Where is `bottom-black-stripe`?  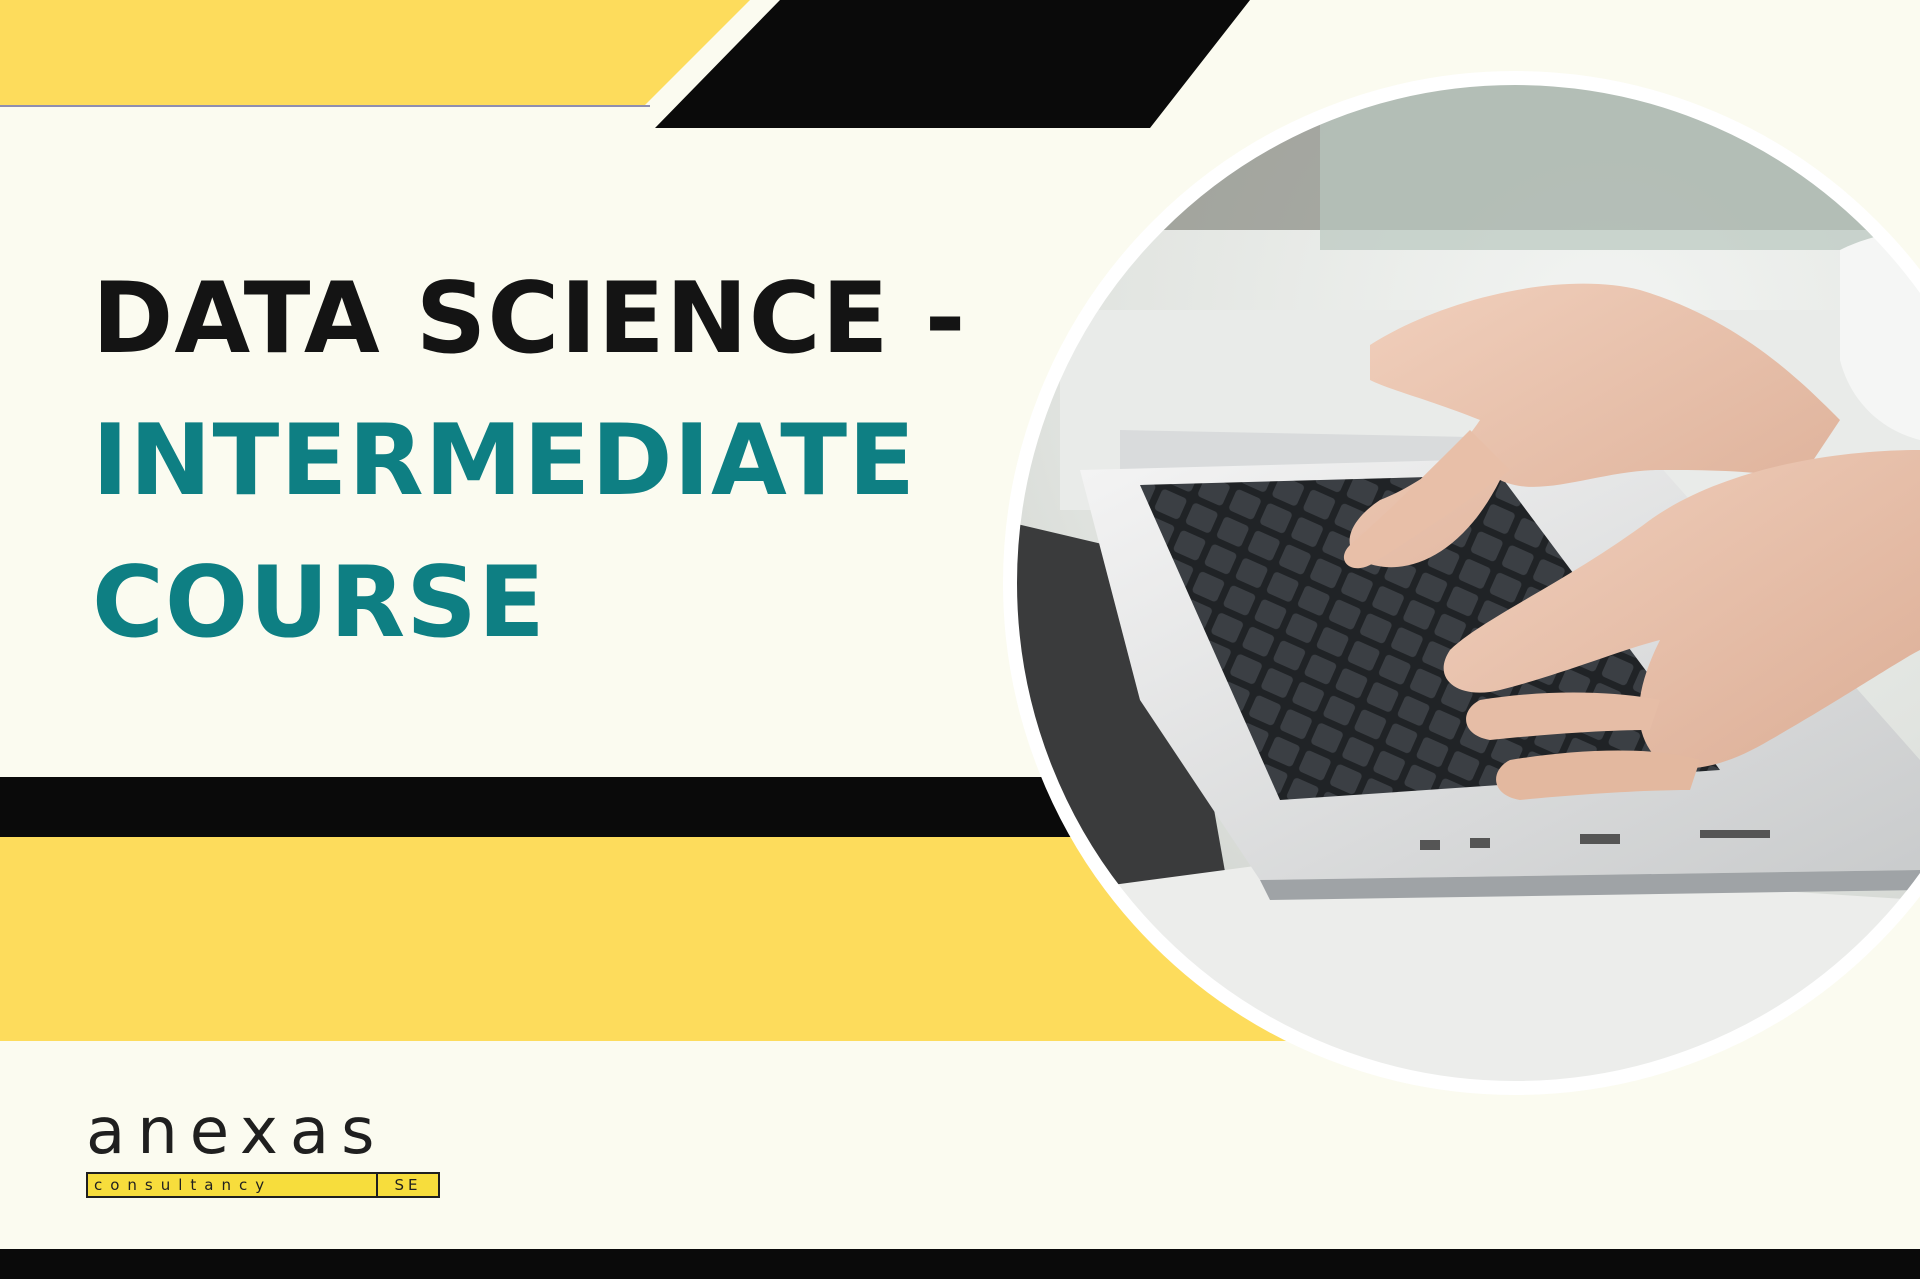 bottom-black-stripe is located at coordinates (960, 1264).